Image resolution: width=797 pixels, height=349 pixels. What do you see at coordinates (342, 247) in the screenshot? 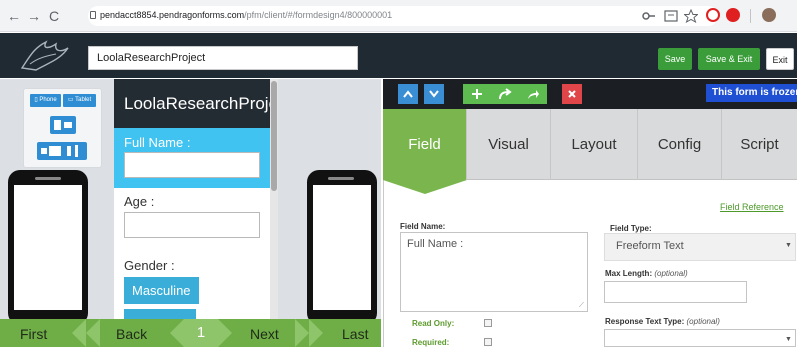
I see `phone-screen-right` at bounding box center [342, 247].